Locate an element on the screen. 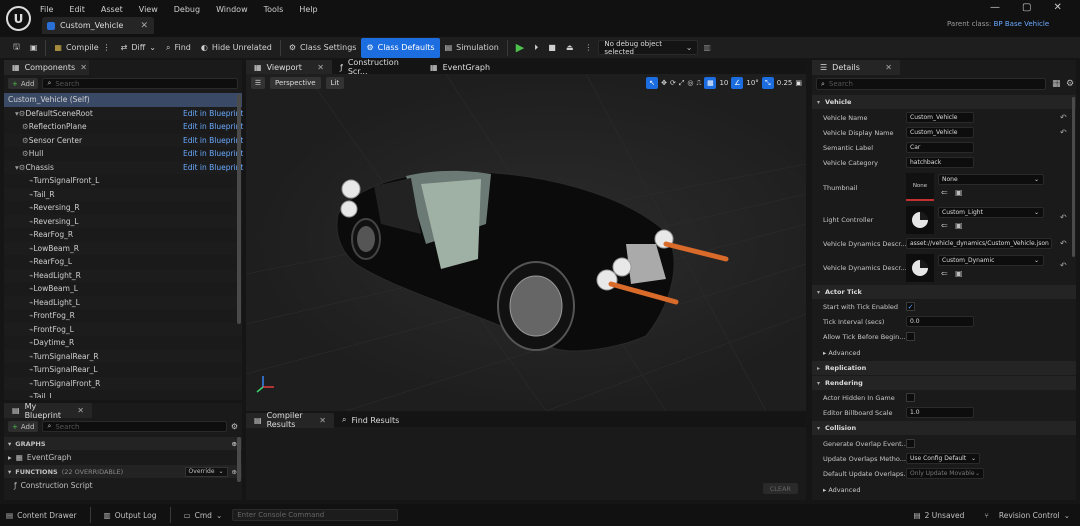  hide-unrelated-button: ◐ Hide Unrelated is located at coordinates (236, 48).